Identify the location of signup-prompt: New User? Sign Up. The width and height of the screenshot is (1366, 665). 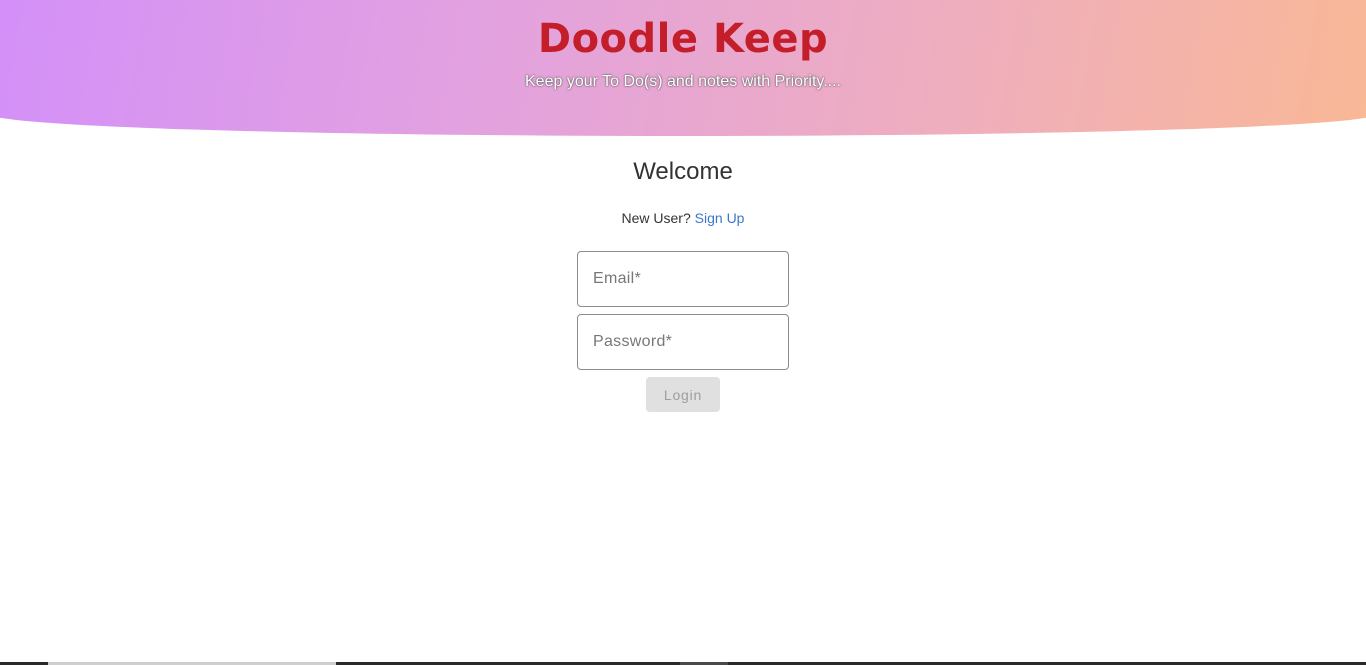
(683, 218).